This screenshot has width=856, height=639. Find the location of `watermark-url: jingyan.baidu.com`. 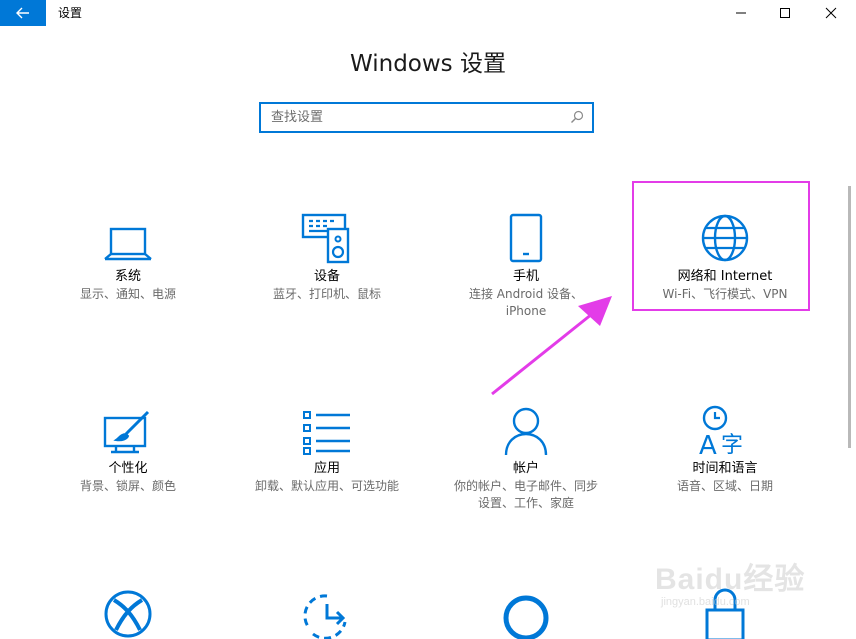

watermark-url: jingyan.baidu.com is located at coordinates (705, 602).